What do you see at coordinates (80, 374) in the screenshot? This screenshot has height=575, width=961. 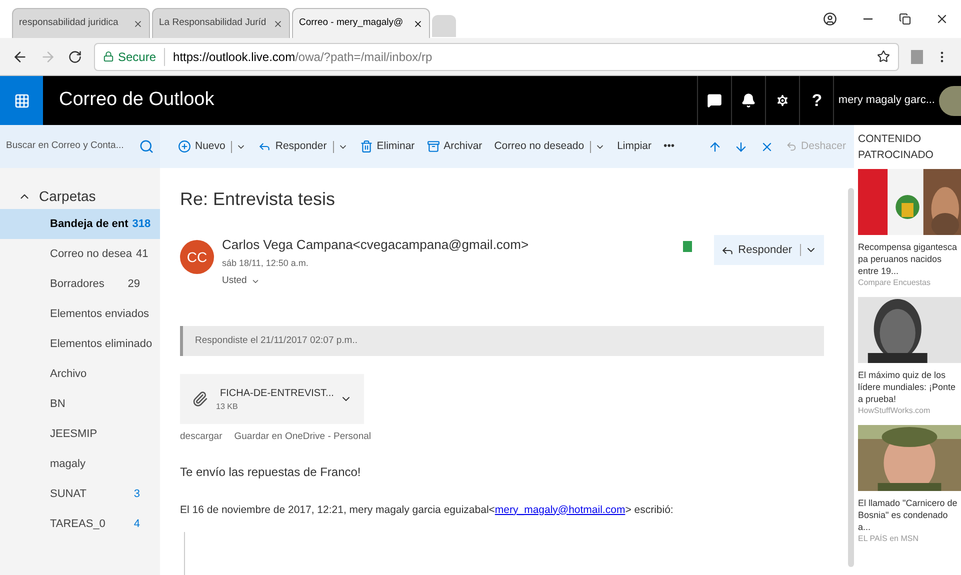 I see `folder-item: Archivo` at bounding box center [80, 374].